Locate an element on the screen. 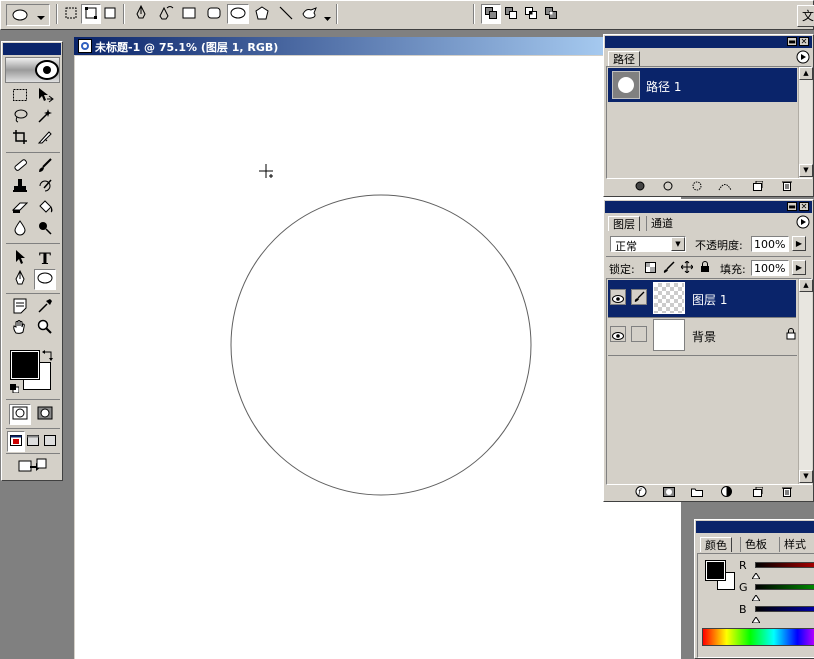 This screenshot has width=814, height=659. intersect-area-button is located at coordinates (531, 14).